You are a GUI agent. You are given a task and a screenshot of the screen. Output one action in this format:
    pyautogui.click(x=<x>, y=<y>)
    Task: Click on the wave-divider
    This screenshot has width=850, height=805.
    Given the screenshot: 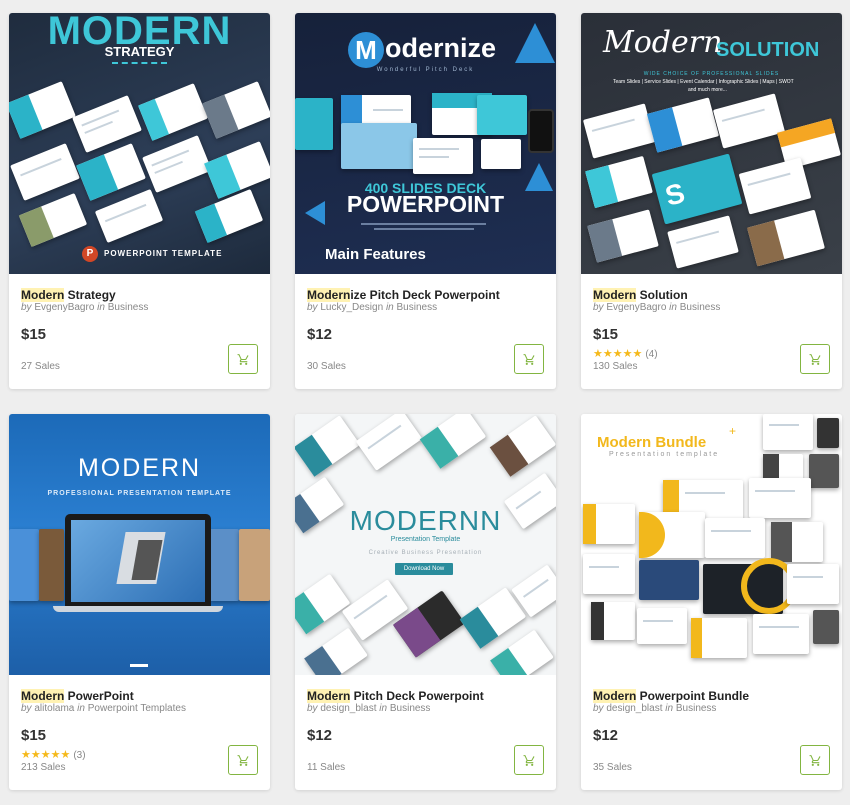 What is the action you would take?
    pyautogui.click(x=139, y=65)
    